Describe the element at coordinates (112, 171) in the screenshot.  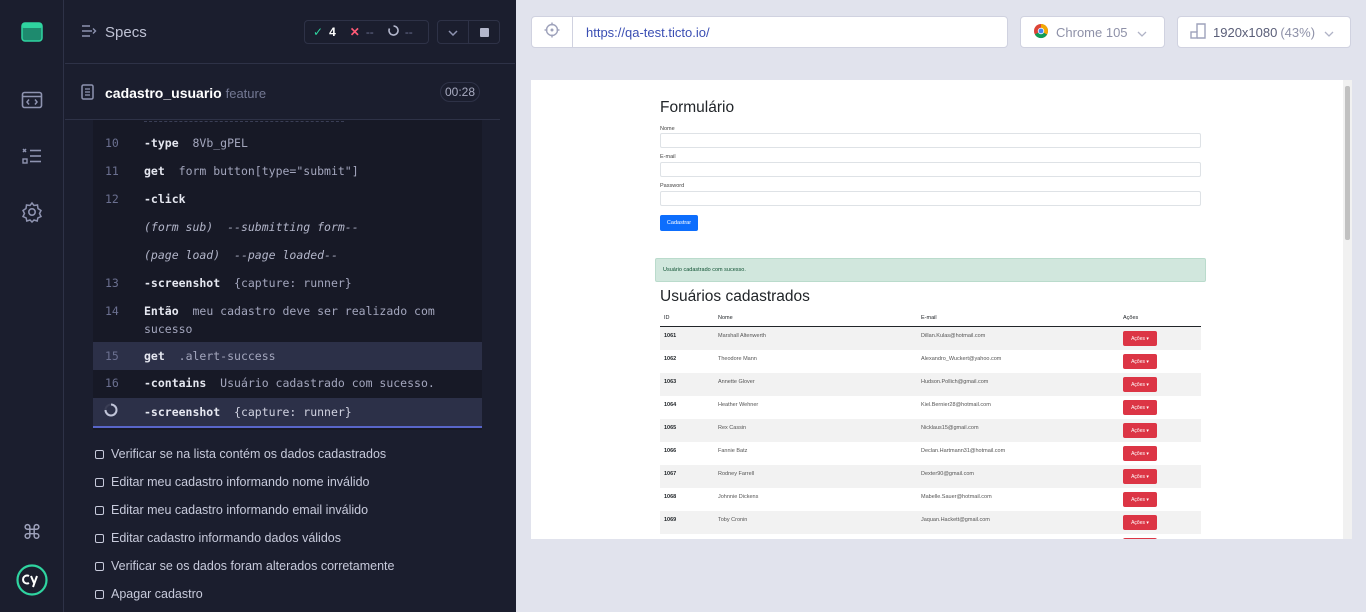
I see `command-number: 11` at that location.